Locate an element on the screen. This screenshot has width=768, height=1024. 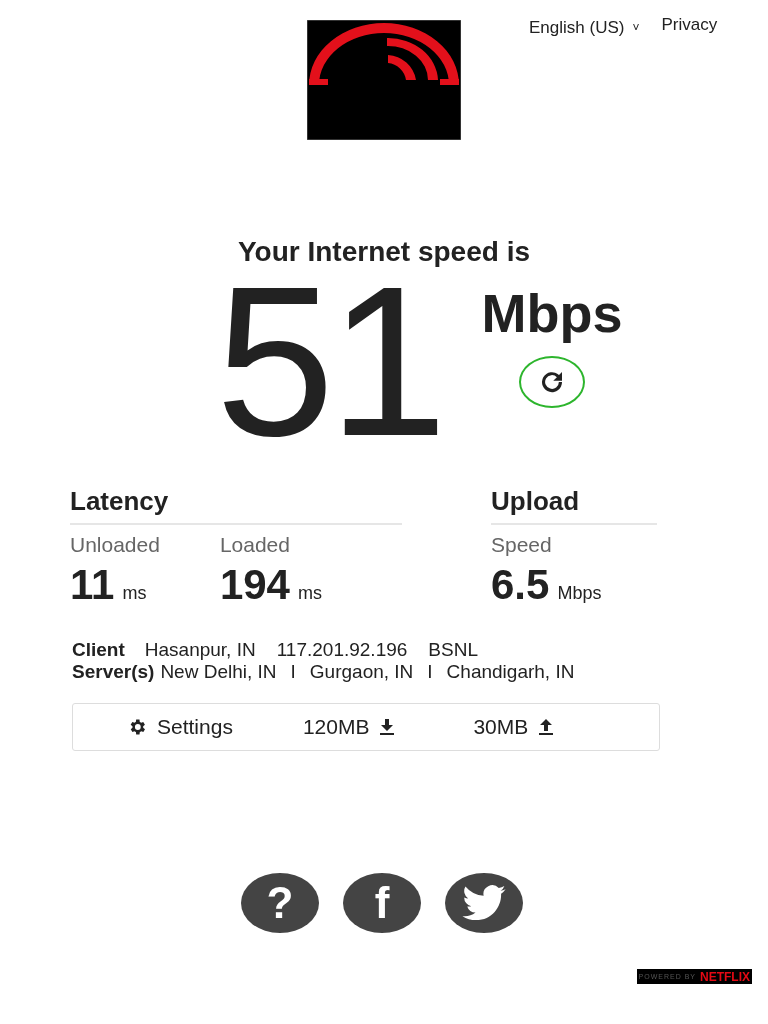
server-label: Server(s) is located at coordinates (113, 672).